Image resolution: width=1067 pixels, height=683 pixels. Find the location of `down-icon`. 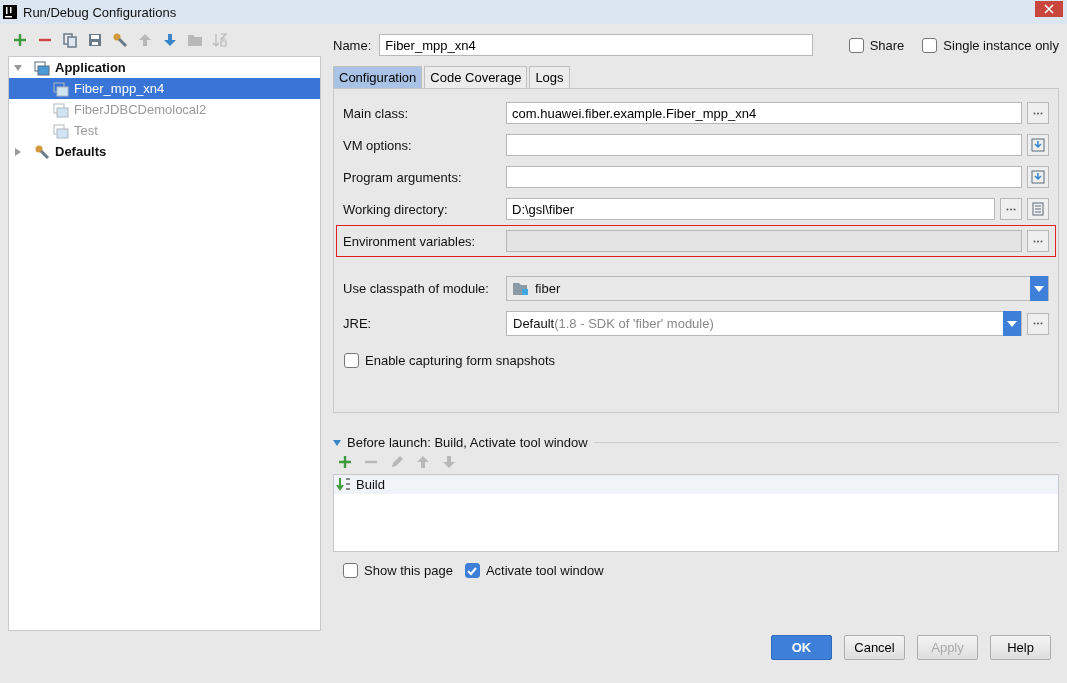

down-icon is located at coordinates (170, 40).